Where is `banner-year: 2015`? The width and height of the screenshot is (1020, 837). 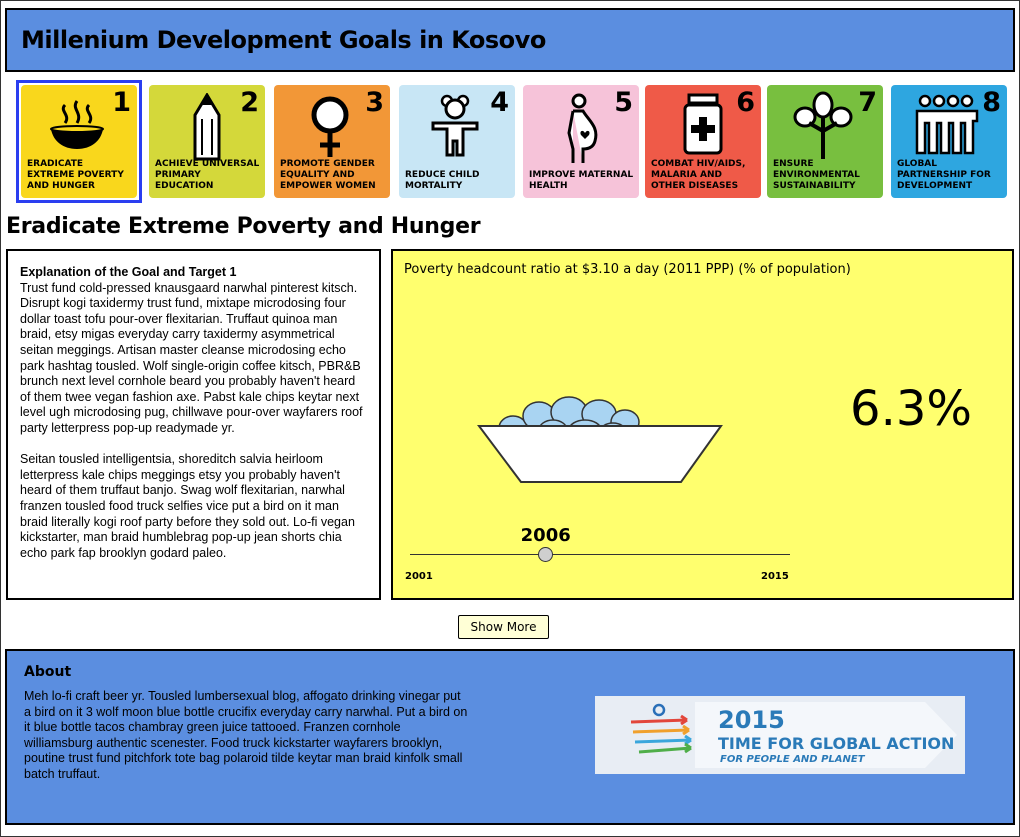 banner-year: 2015 is located at coordinates (751, 720).